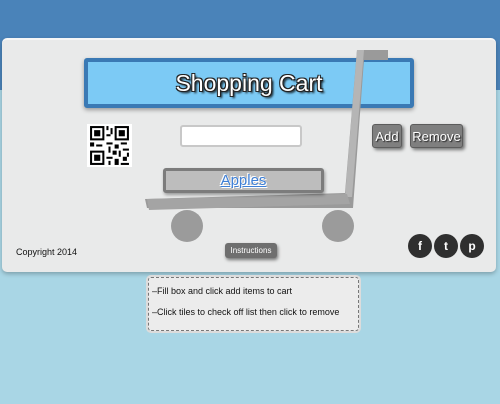 The height and width of the screenshot is (404, 500). I want to click on list-item: Apples, so click(243, 180).